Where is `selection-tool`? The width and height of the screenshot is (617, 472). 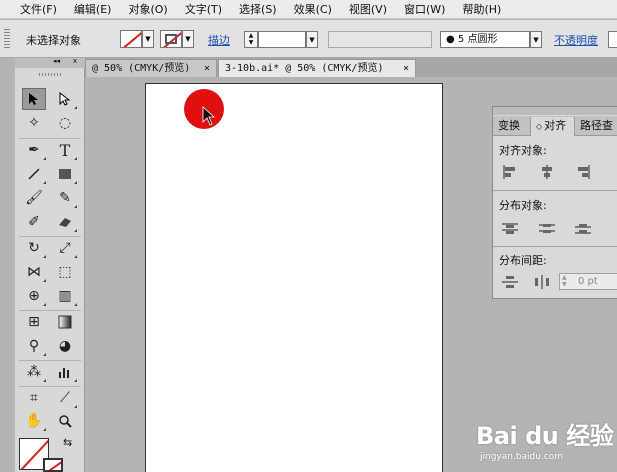 selection-tool is located at coordinates (34, 99).